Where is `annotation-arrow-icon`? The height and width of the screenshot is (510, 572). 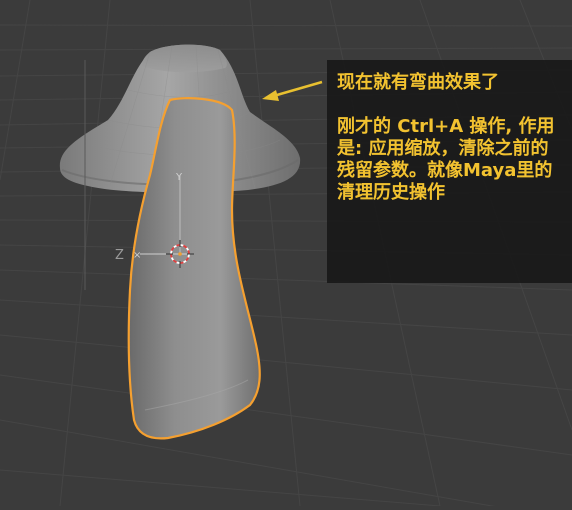 annotation-arrow-icon is located at coordinates (292, 90).